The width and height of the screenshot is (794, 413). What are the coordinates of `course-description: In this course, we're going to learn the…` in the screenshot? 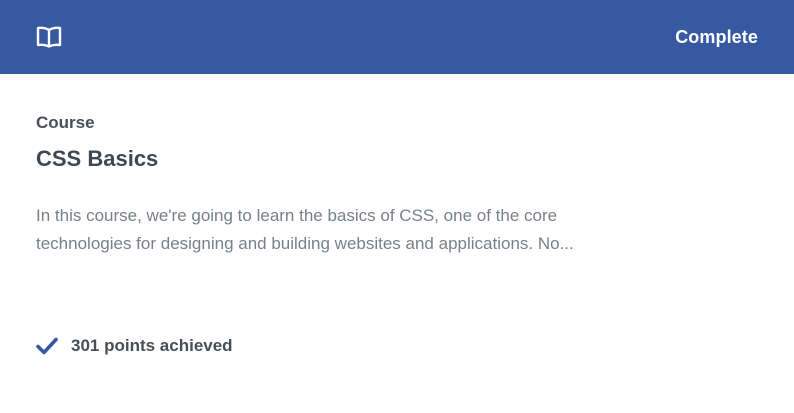 It's located at (397, 230).